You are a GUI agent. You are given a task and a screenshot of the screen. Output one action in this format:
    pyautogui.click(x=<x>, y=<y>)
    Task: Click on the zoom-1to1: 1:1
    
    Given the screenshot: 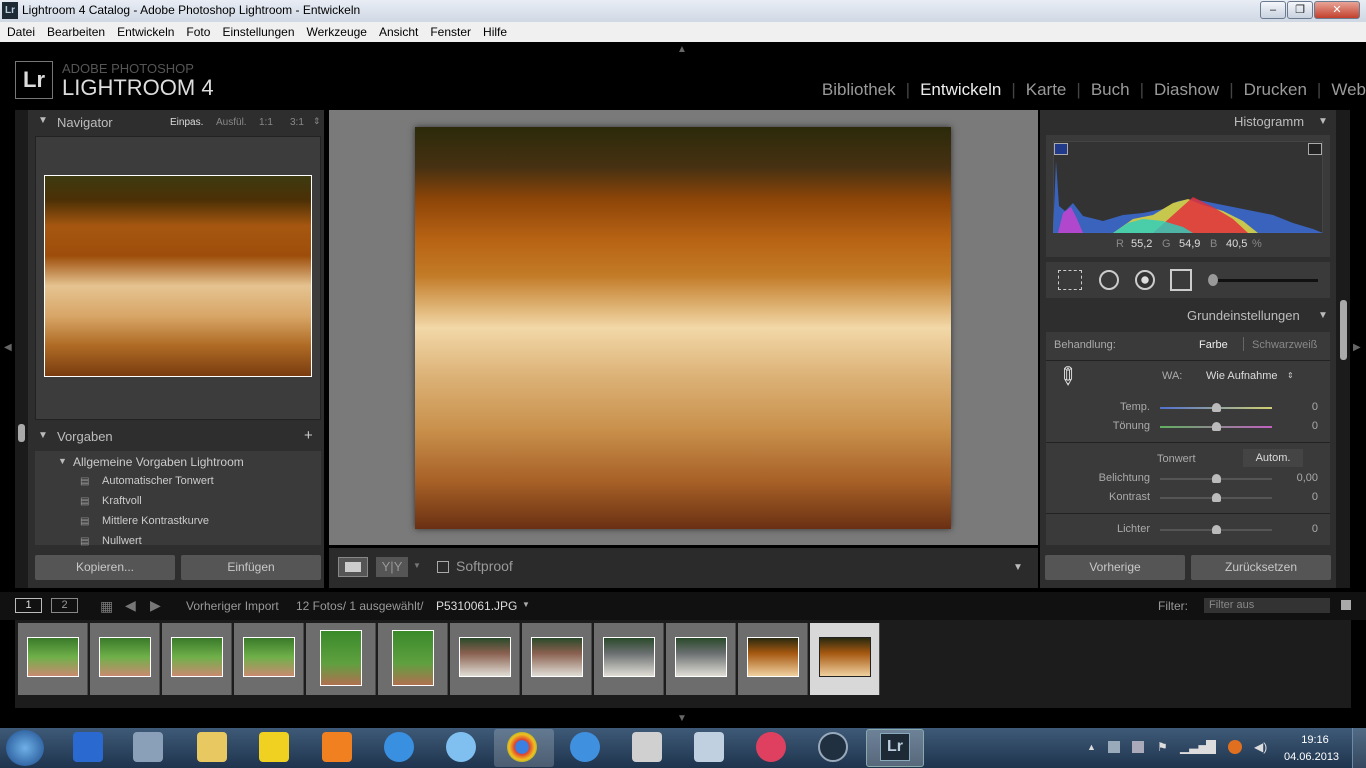 What is the action you would take?
    pyautogui.click(x=266, y=122)
    